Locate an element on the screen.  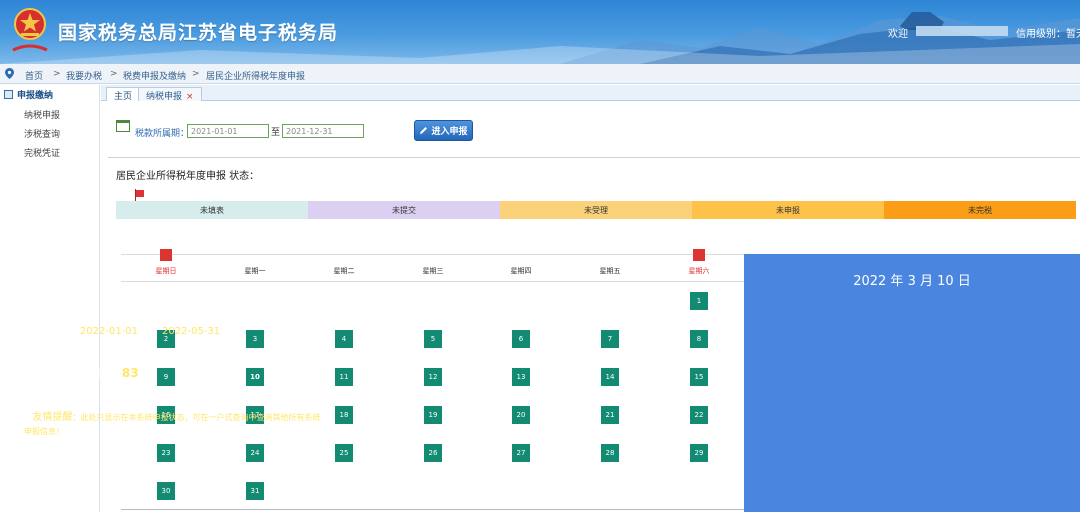
period-end-input is located at coordinates (323, 131).